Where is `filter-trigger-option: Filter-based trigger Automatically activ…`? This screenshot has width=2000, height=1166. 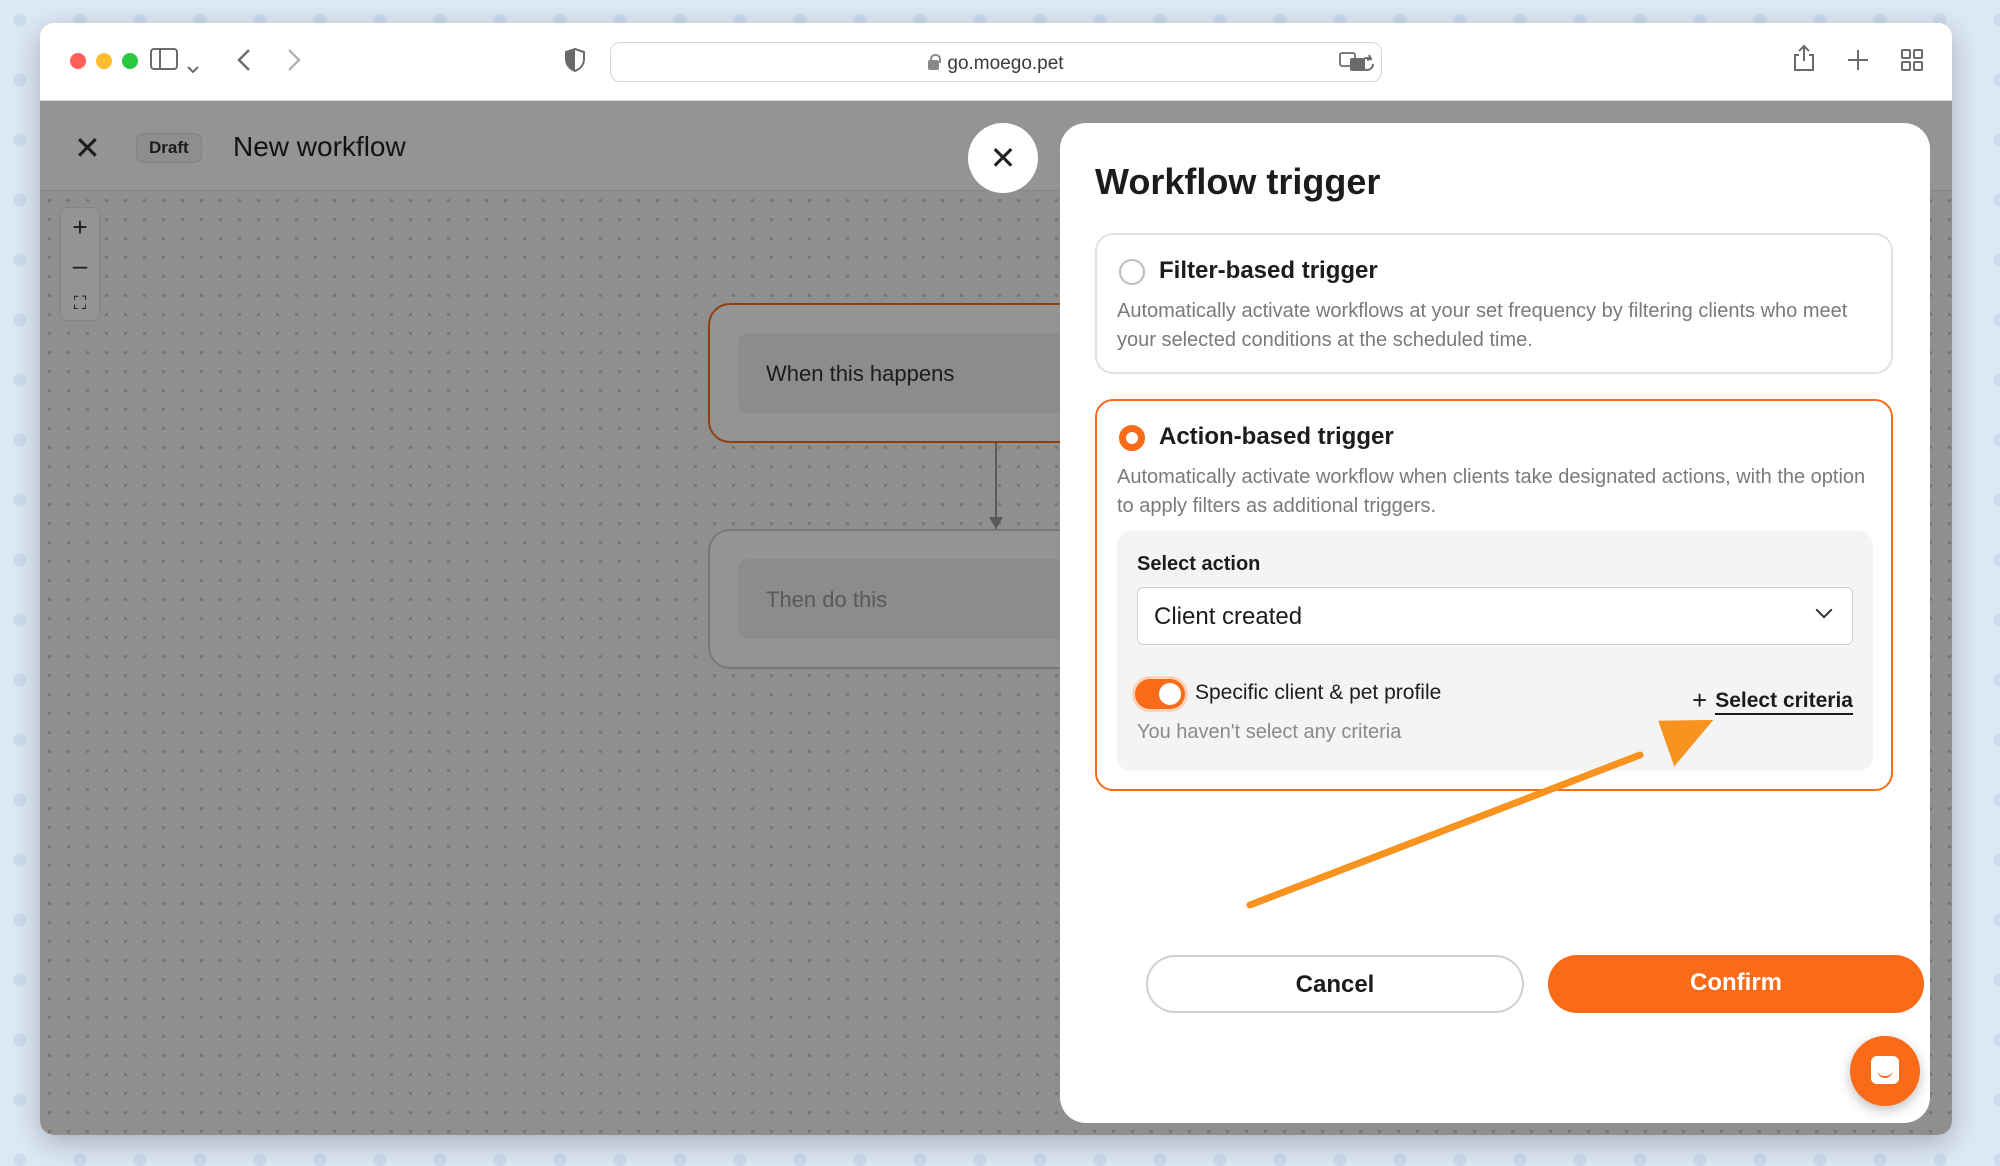 filter-trigger-option: Filter-based trigger Automatically activ… is located at coordinates (1494, 303).